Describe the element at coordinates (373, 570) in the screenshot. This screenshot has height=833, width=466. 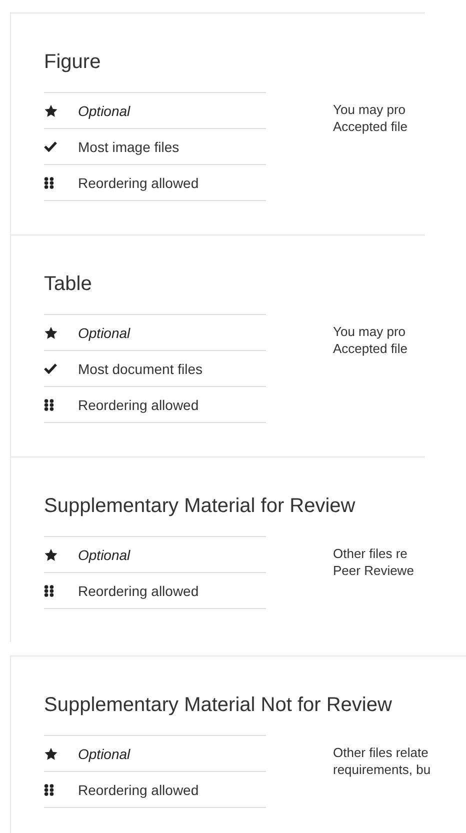
I see `description-line: Peer Reviewe` at that location.